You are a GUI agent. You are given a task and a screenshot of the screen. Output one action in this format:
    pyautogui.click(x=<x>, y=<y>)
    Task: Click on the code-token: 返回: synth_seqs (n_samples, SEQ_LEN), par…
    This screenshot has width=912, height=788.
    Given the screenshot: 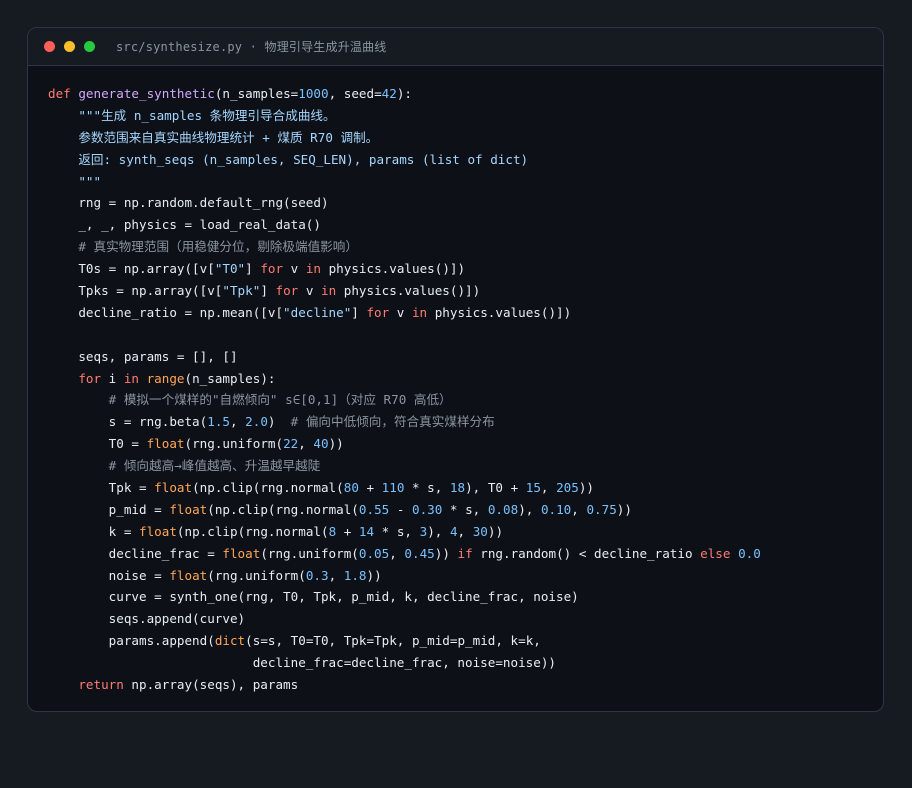 What is the action you would take?
    pyautogui.click(x=288, y=159)
    